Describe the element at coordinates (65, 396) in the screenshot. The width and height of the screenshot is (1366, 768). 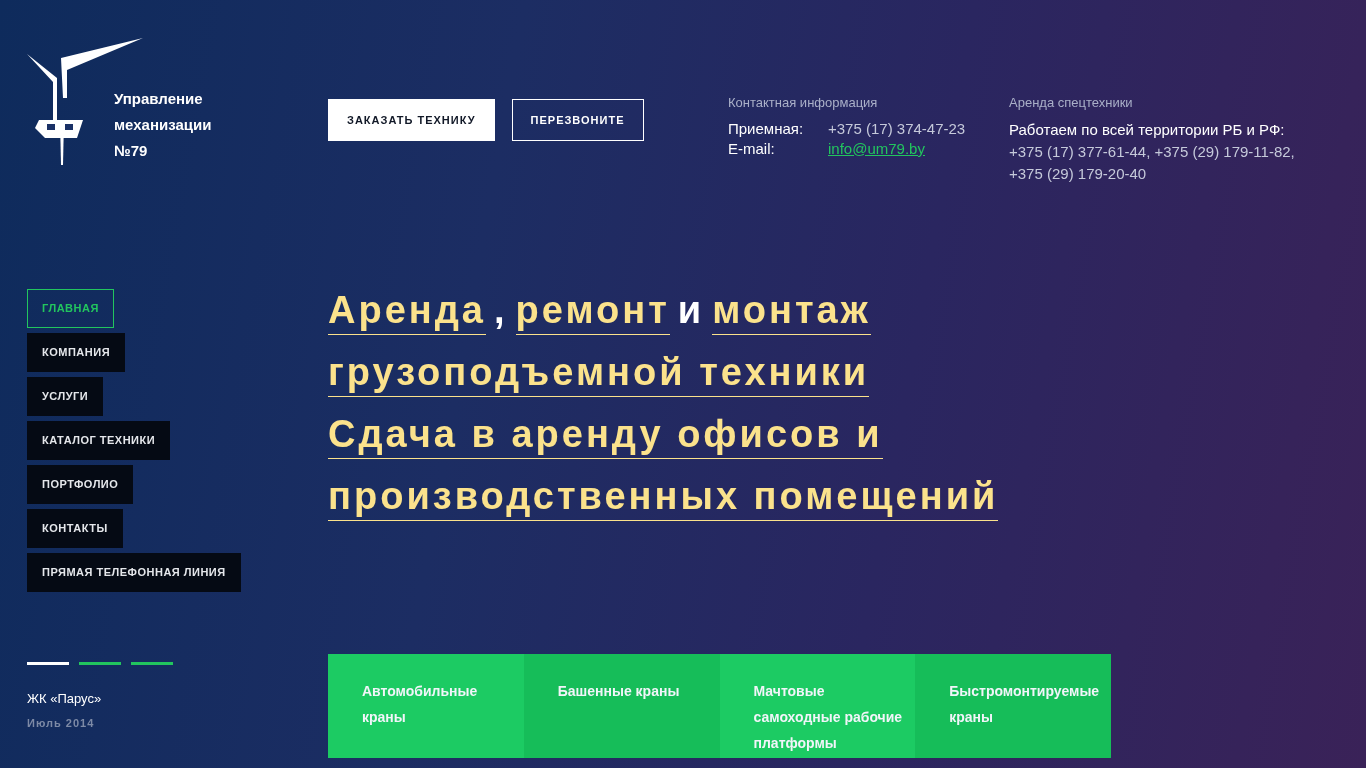
I see `nav-item: УСЛУГИ` at that location.